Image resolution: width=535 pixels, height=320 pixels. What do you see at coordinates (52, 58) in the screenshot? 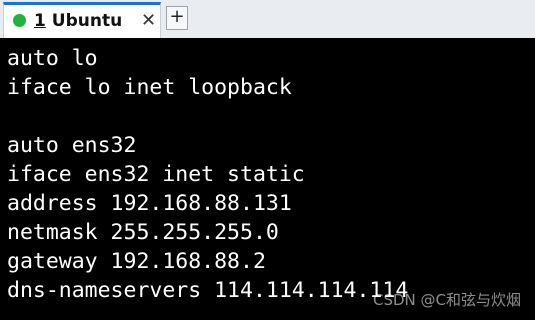
I see `terminal-line: auto lo` at bounding box center [52, 58].